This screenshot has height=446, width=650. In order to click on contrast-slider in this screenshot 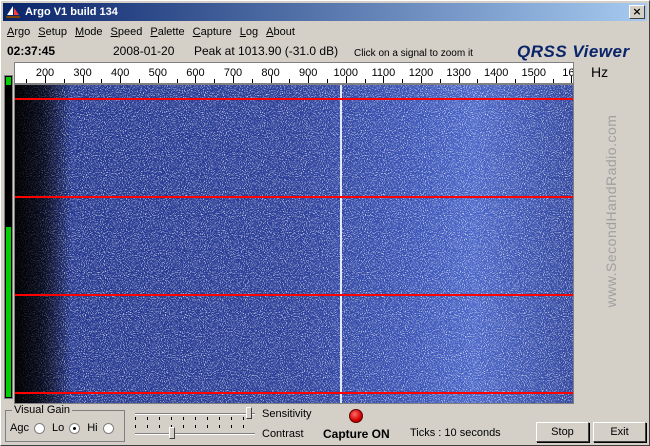, I will do `click(195, 433)`.